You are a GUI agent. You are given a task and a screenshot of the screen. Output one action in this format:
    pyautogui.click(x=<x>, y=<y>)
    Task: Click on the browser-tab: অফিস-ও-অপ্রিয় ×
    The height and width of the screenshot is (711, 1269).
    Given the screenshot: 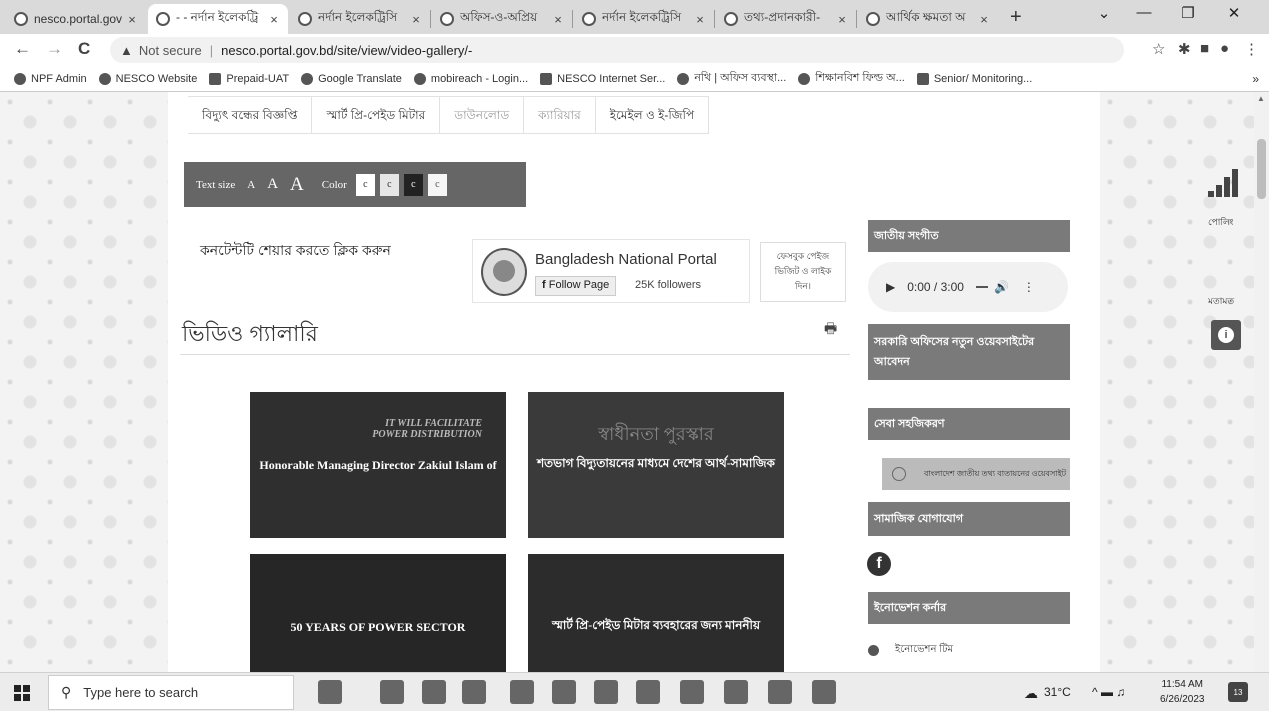 What is the action you would take?
    pyautogui.click(x=502, y=19)
    